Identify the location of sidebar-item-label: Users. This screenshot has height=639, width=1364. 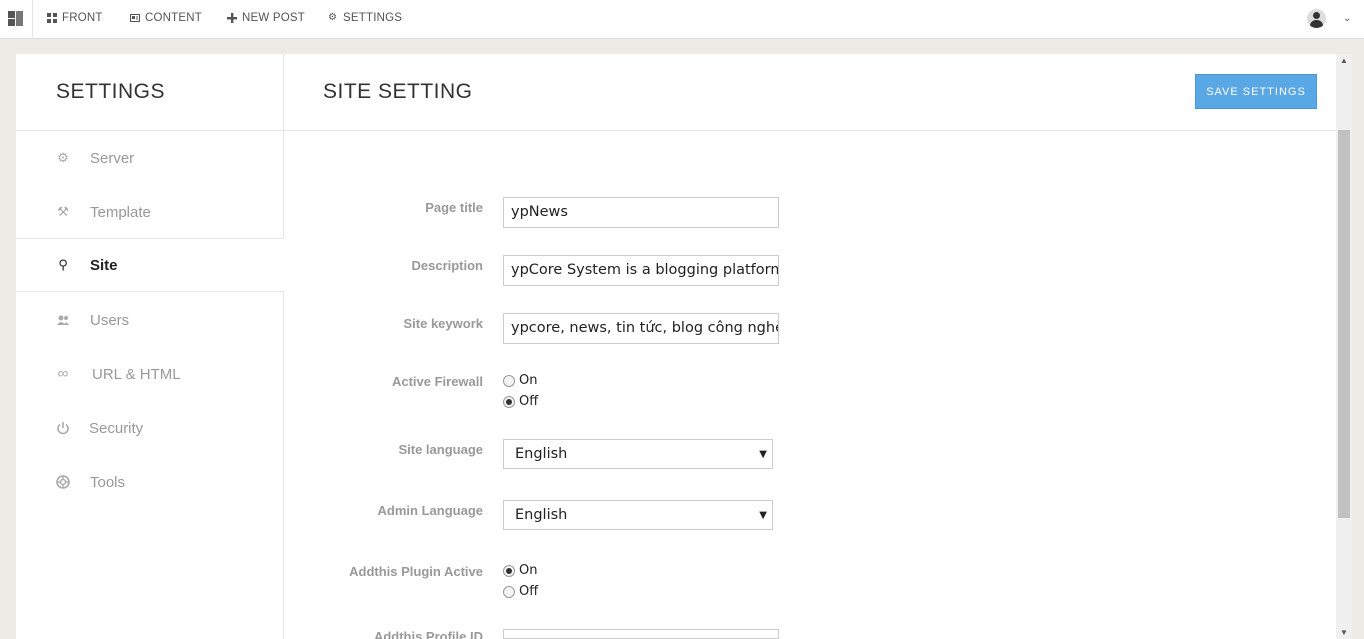
(110, 320).